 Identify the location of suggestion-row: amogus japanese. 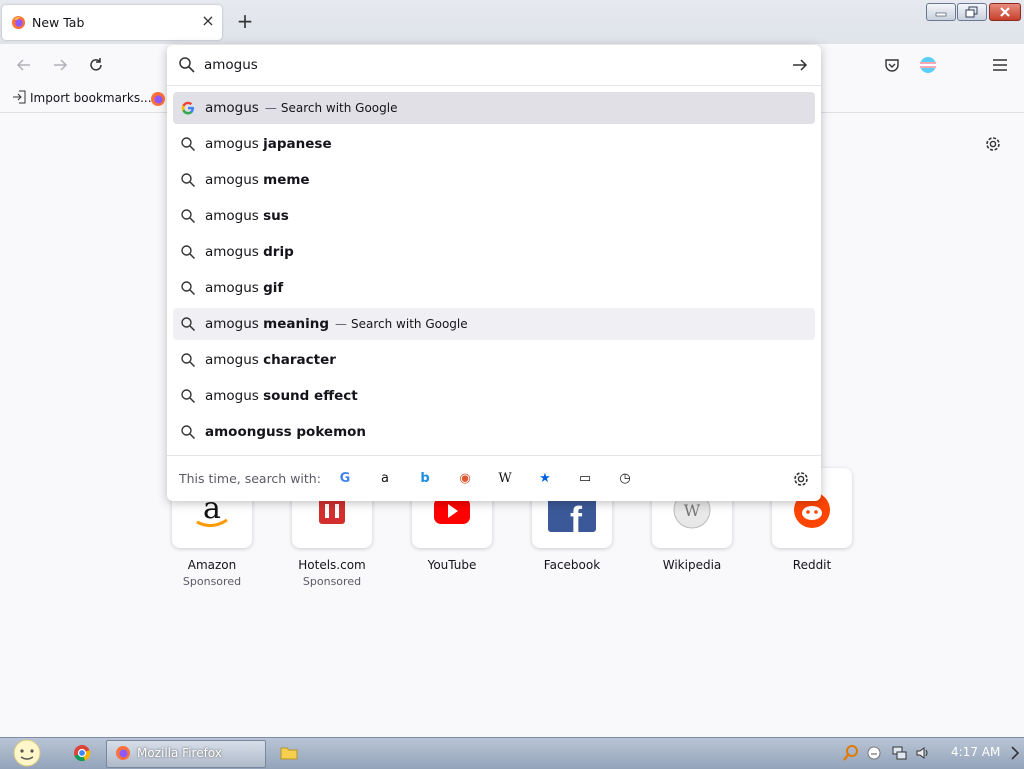
(494, 144).